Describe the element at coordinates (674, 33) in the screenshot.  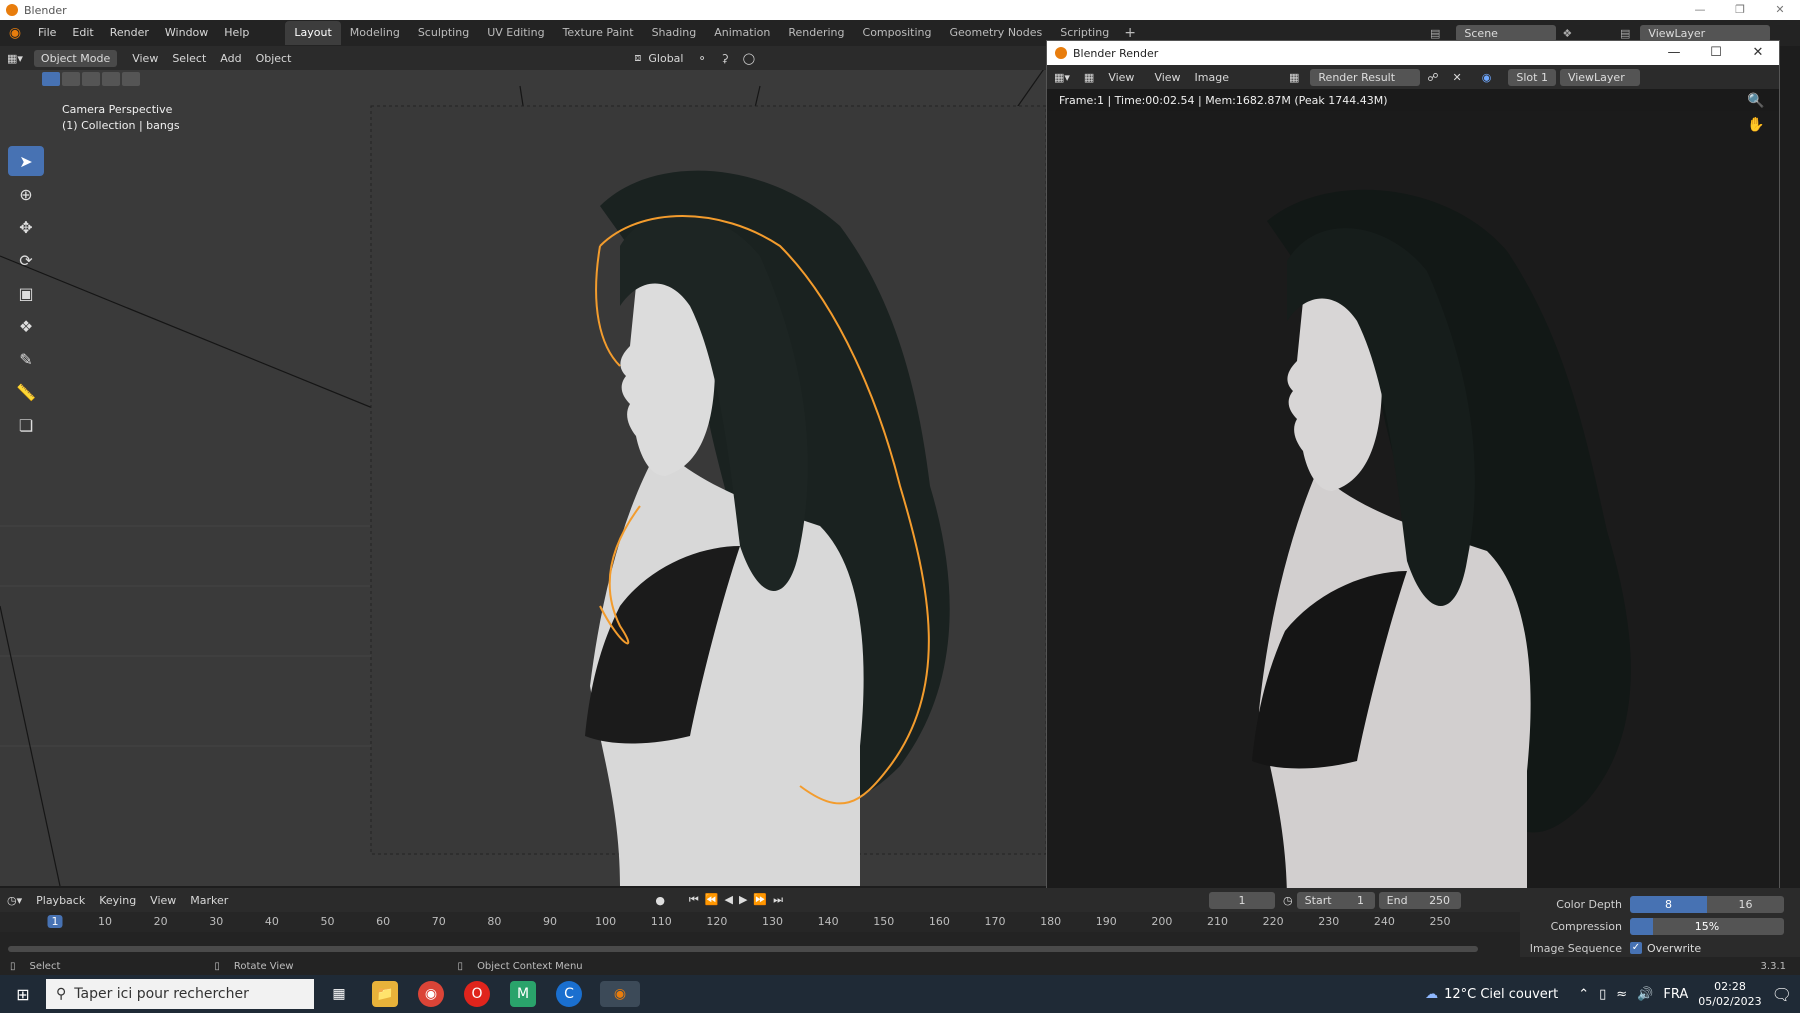
I see `tab-shading: Shading` at that location.